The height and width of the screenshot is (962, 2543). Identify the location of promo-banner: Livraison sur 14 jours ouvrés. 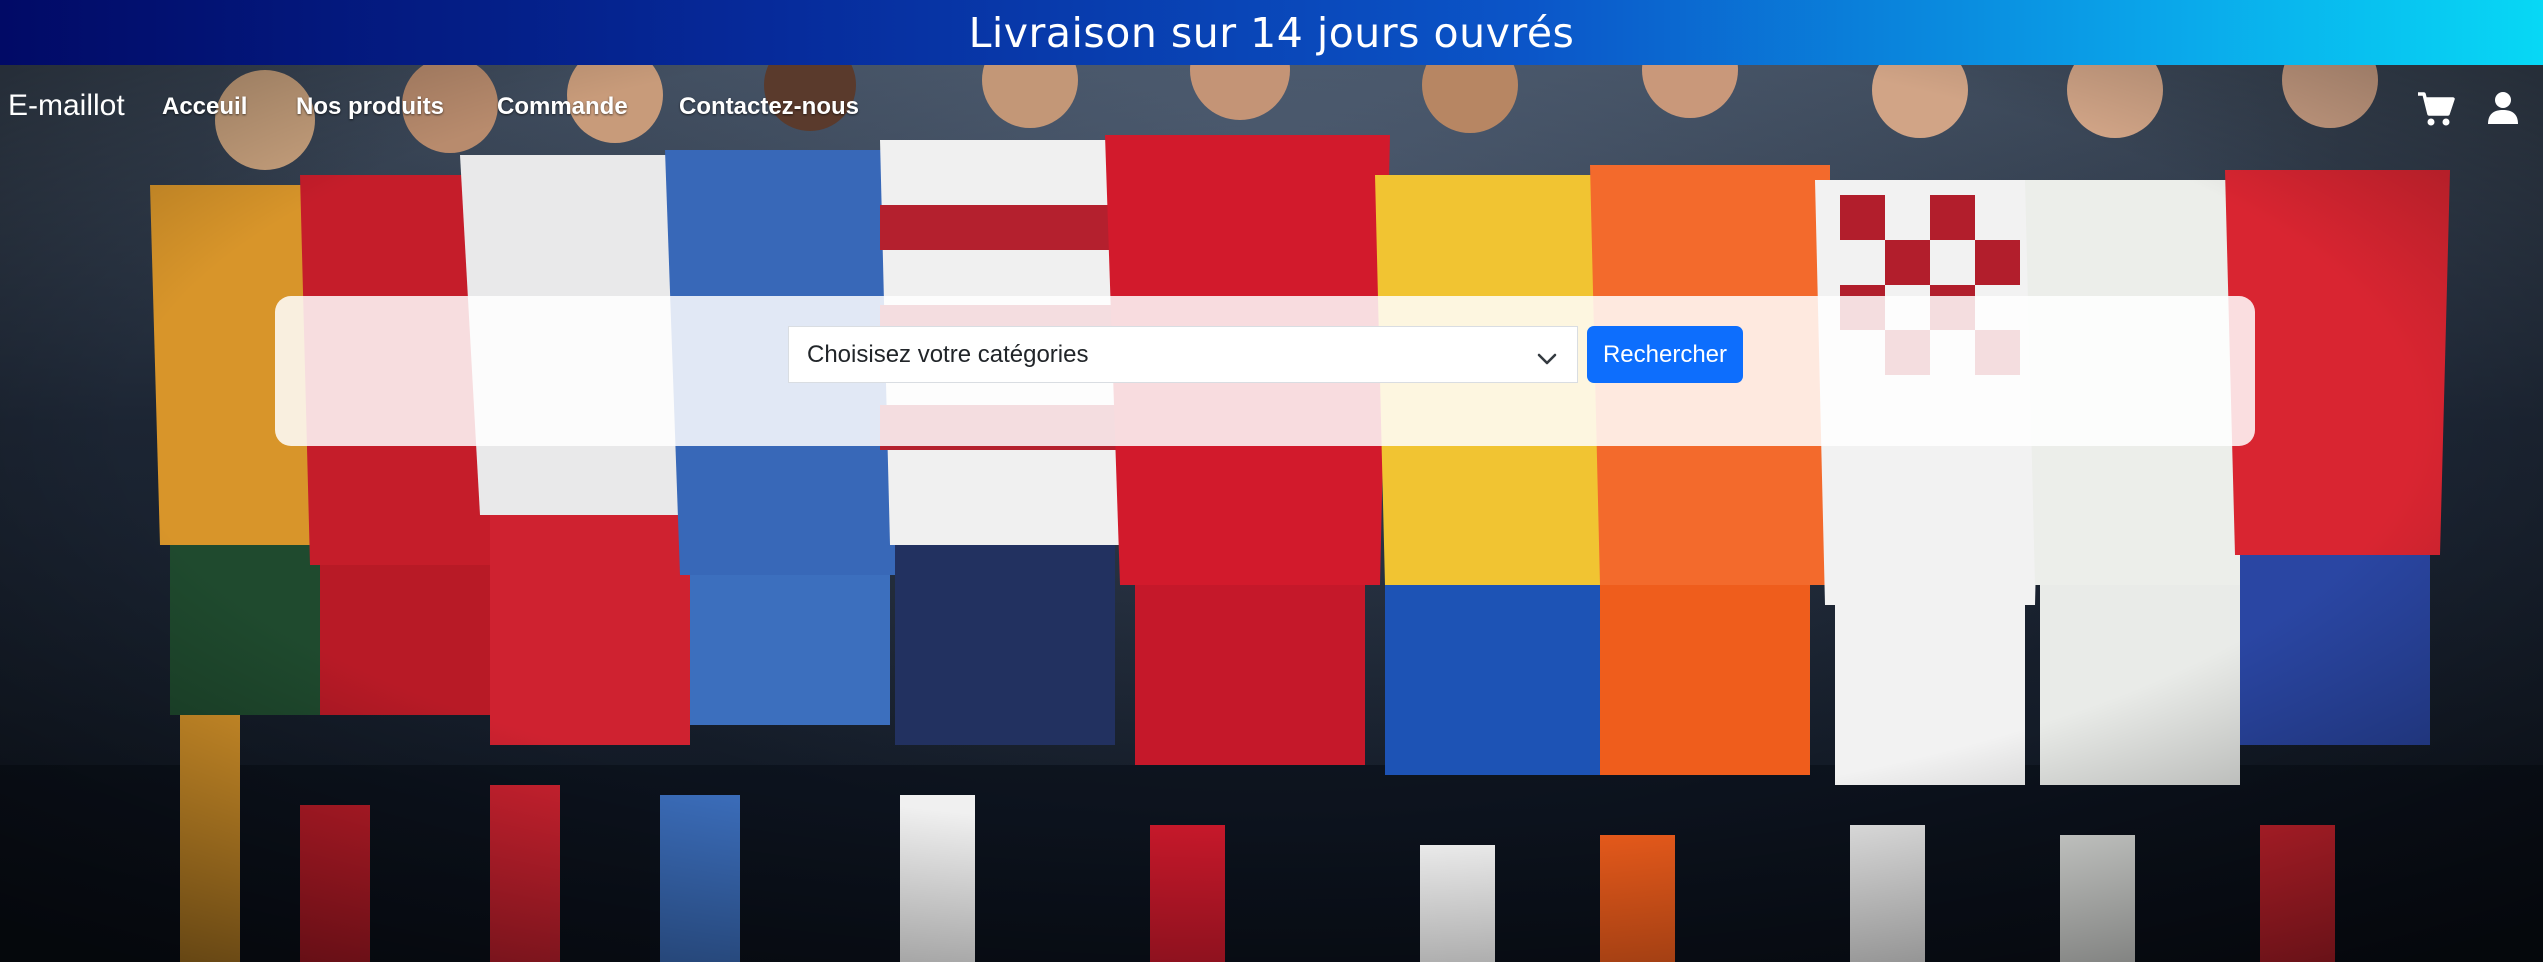
(1271, 32).